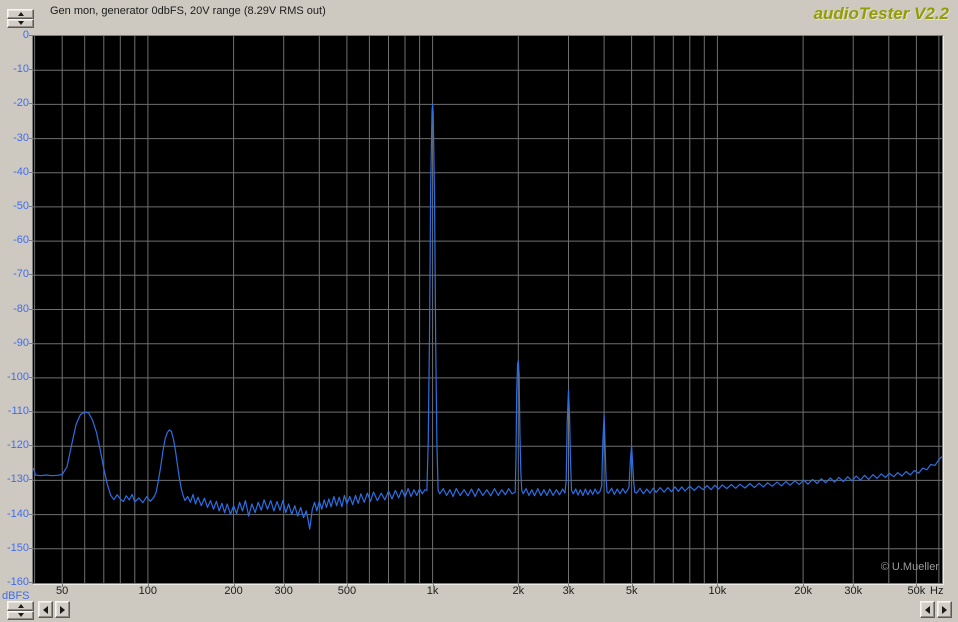 The width and height of the screenshot is (958, 622). Describe the element at coordinates (17, 582) in the screenshot. I see `y-tick-label: -160` at that location.